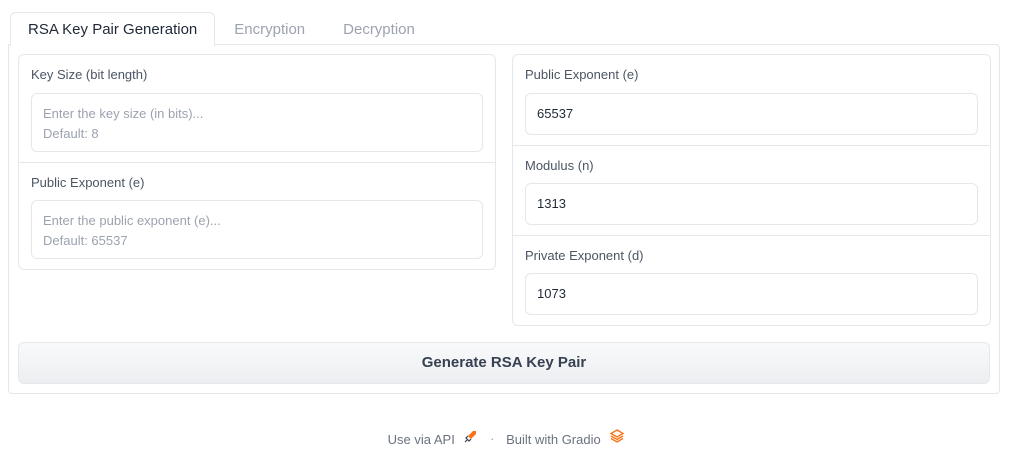 The height and width of the screenshot is (459, 1012). What do you see at coordinates (582, 74) in the screenshot?
I see `public-exponent-output-label: Public Exponent (e)` at bounding box center [582, 74].